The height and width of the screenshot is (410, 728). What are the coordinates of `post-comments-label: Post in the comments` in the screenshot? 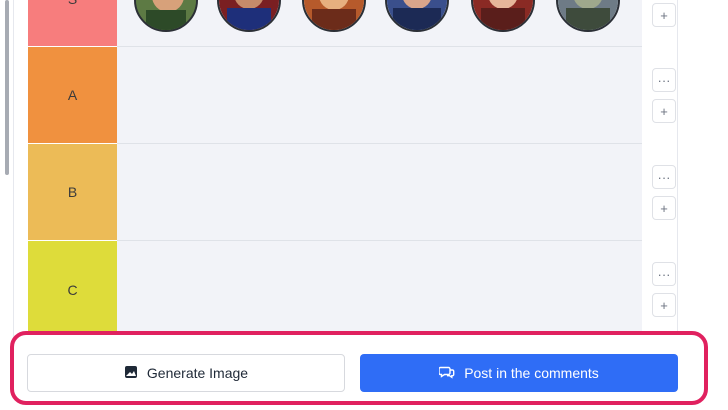 It's located at (531, 373).